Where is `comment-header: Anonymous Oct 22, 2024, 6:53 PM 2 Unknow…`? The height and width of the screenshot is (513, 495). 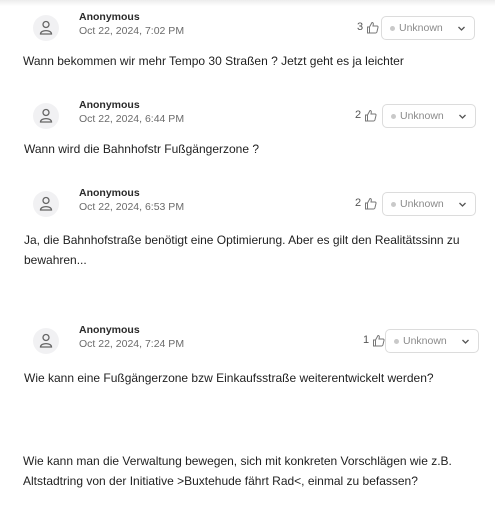 comment-header: Anonymous Oct 22, 2024, 6:53 PM 2 Unknow… is located at coordinates (247, 203).